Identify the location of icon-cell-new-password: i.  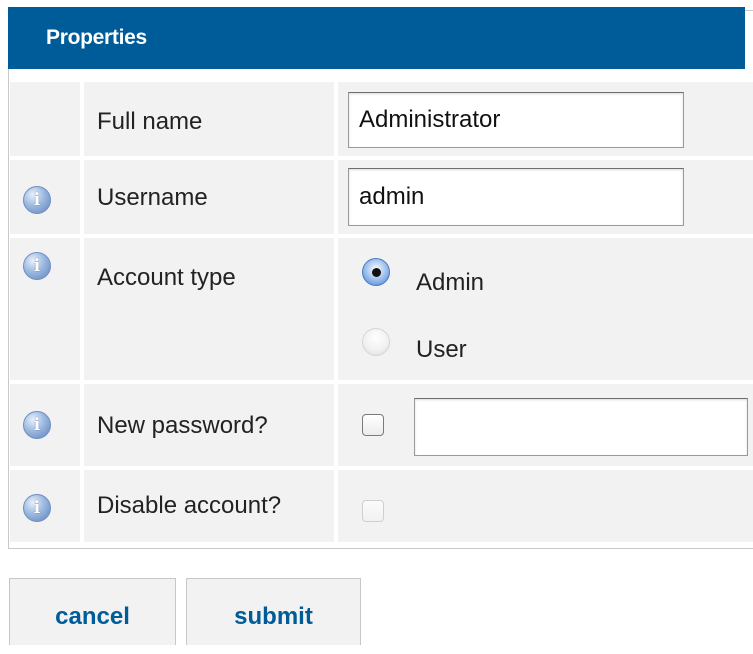
(45, 425).